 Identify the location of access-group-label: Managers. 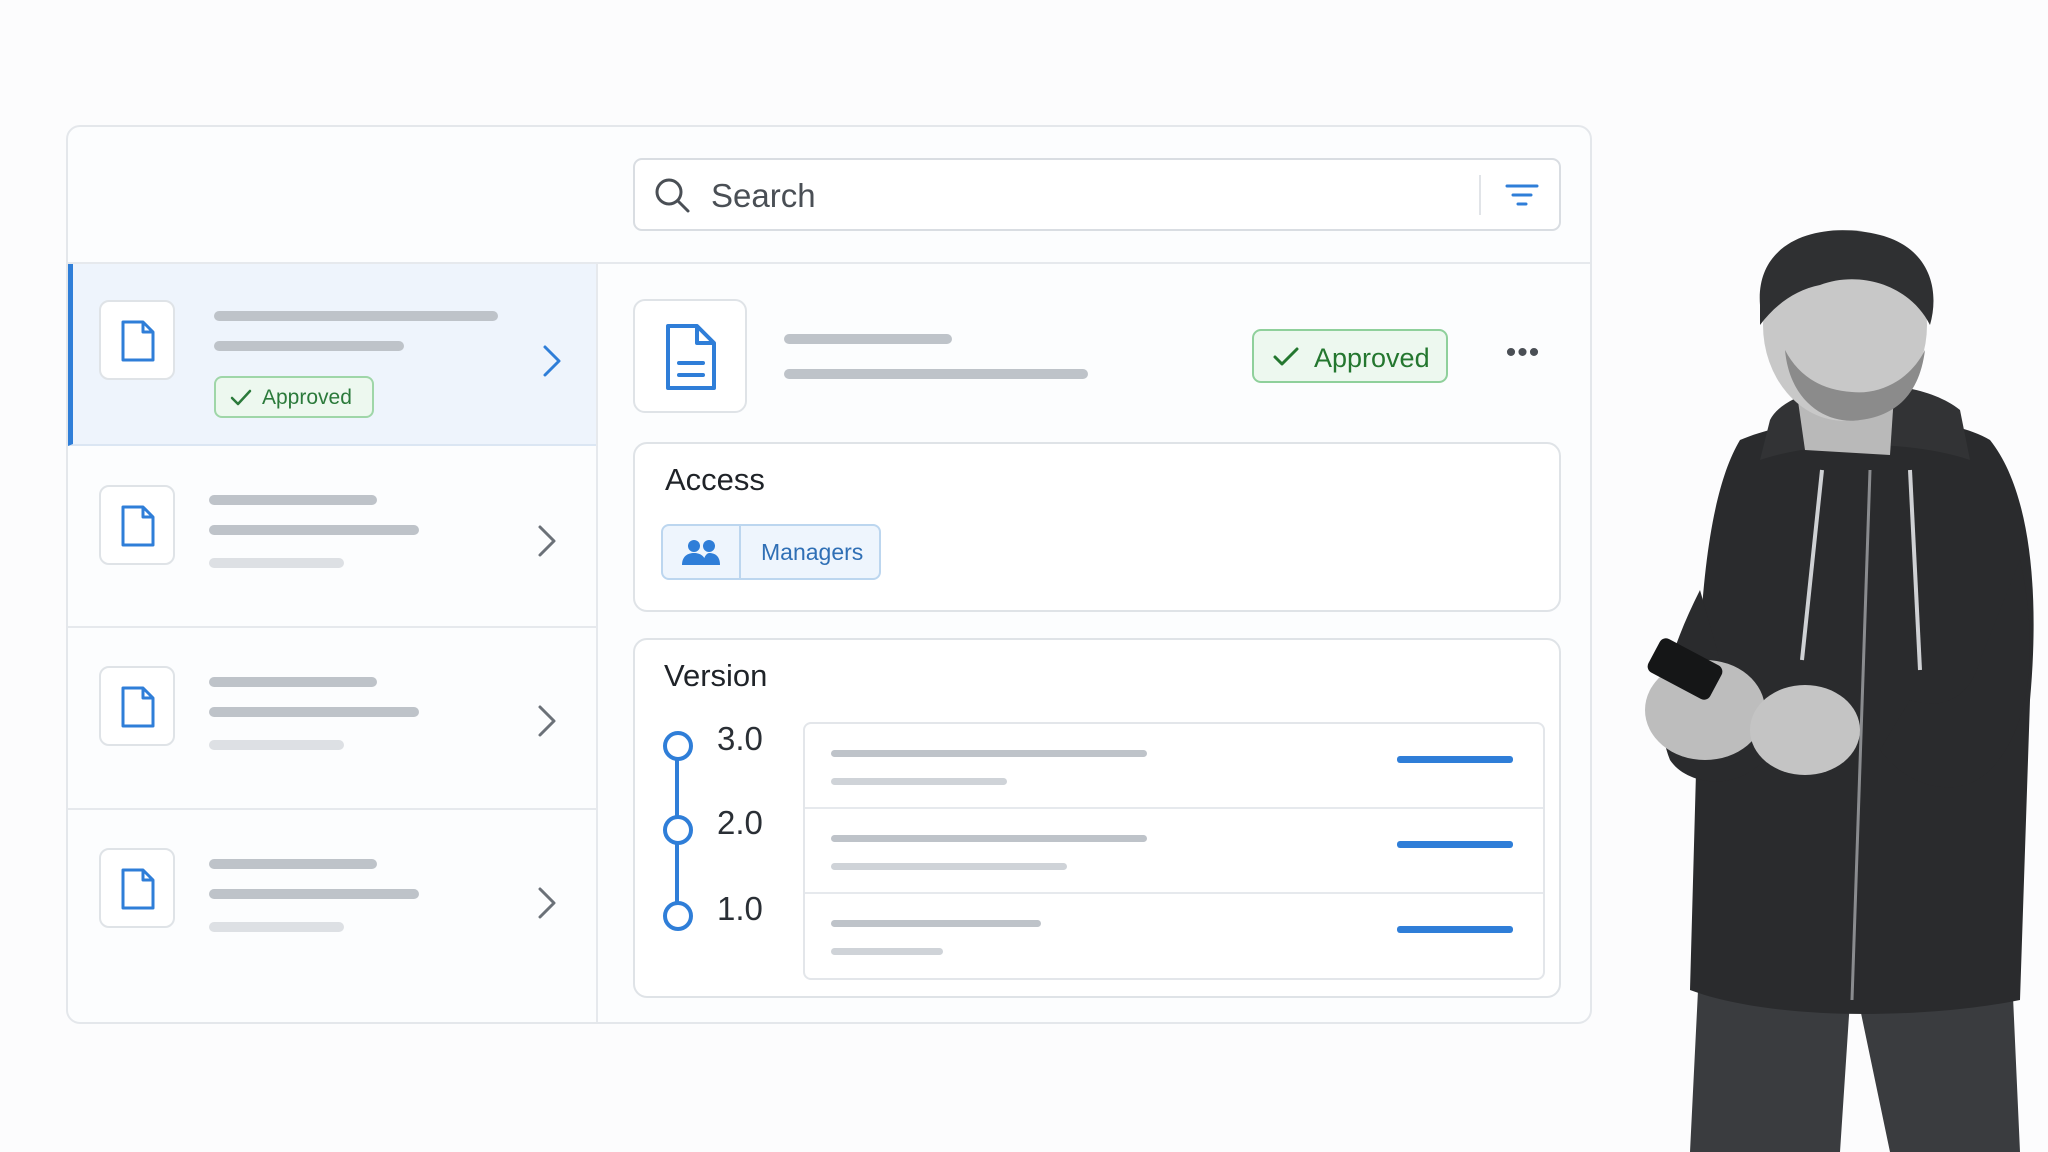
(812, 552).